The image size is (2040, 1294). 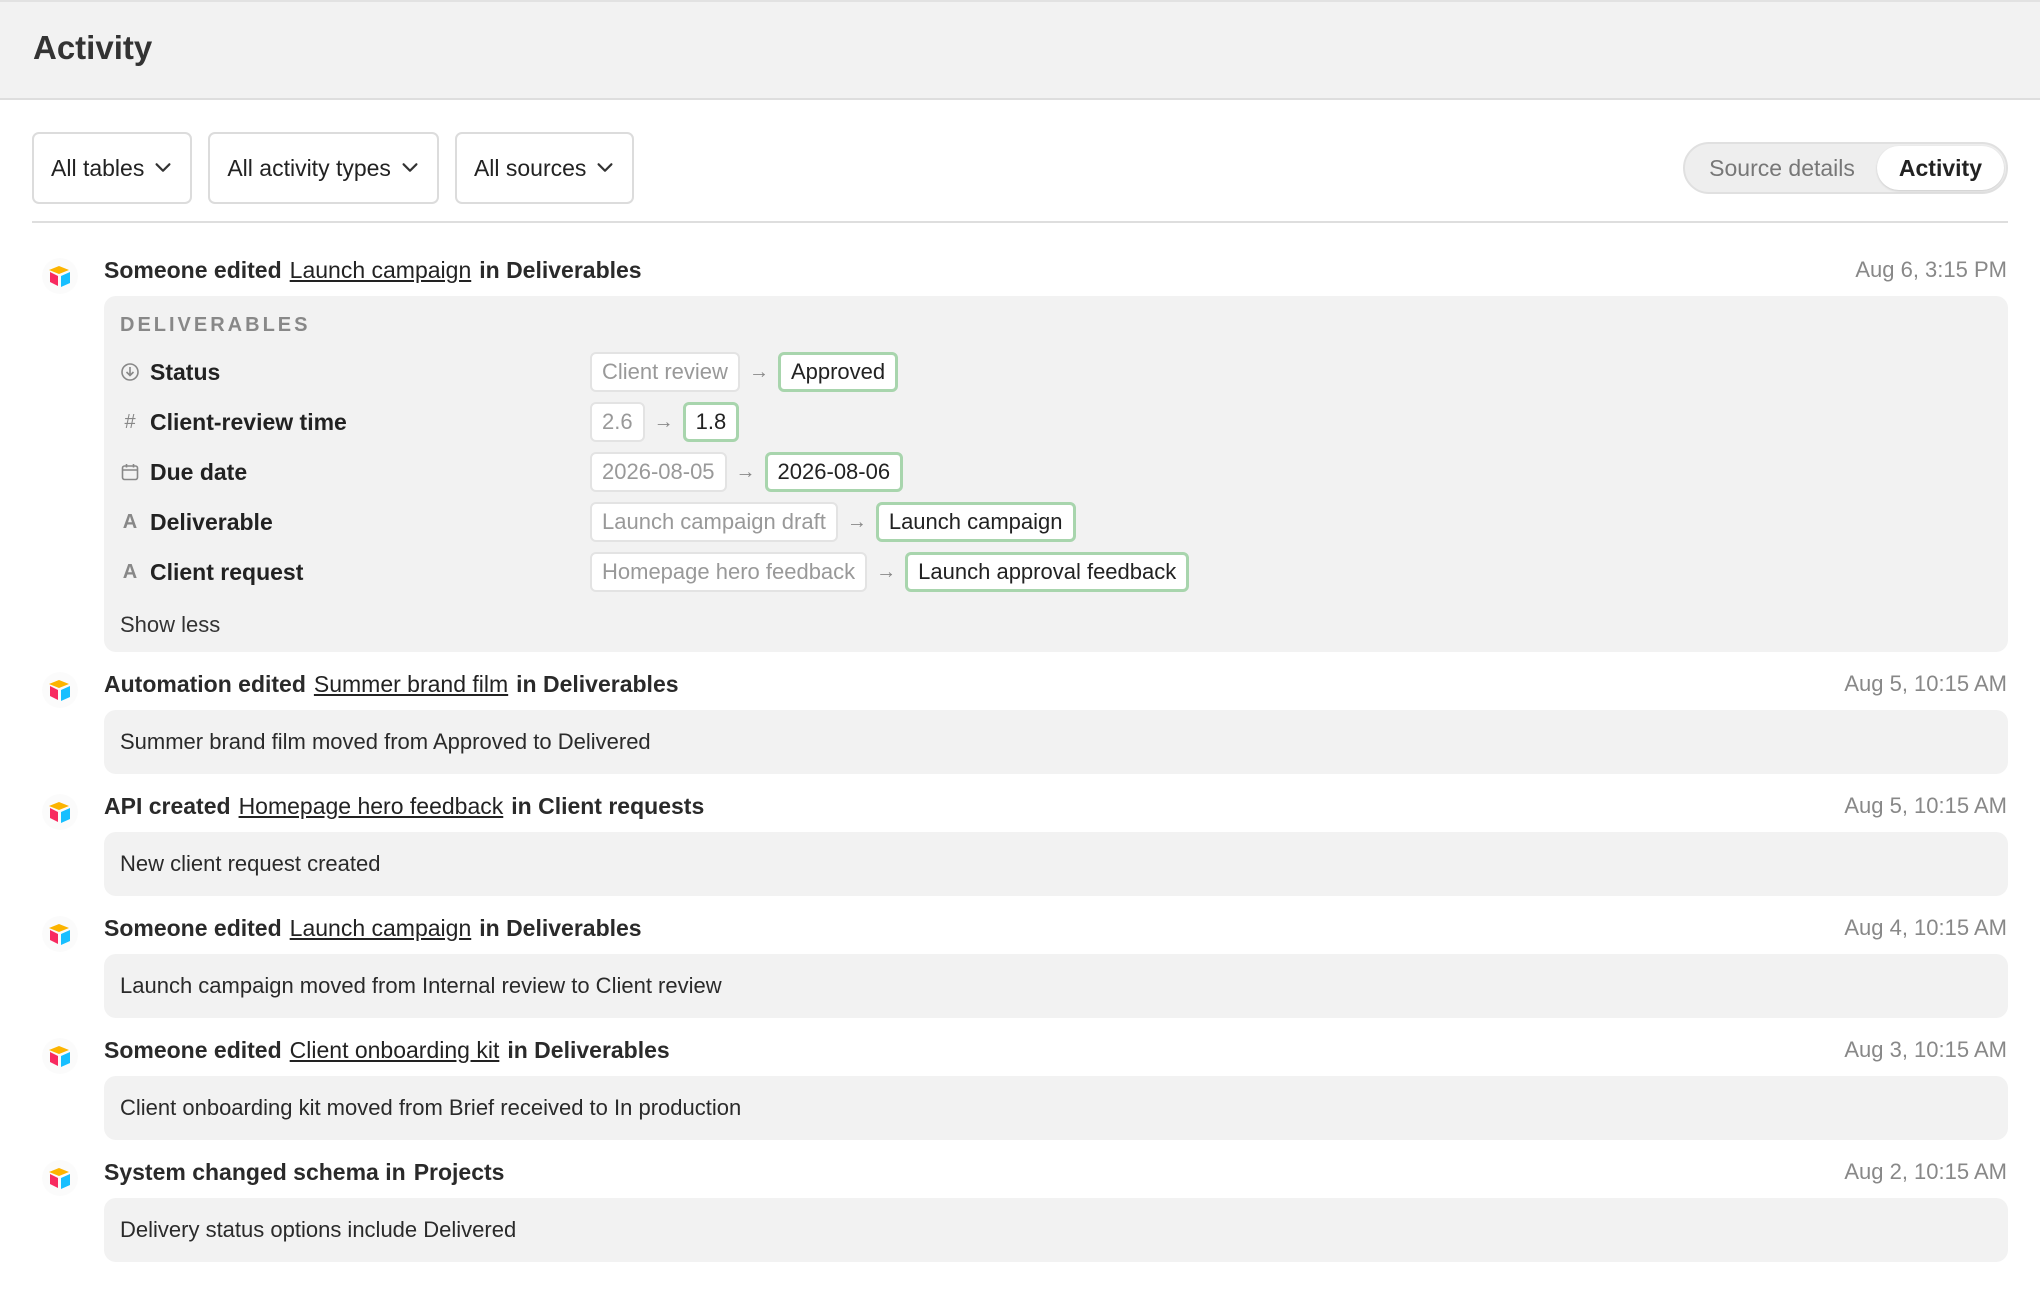 I want to click on page-title: Activity, so click(x=93, y=47).